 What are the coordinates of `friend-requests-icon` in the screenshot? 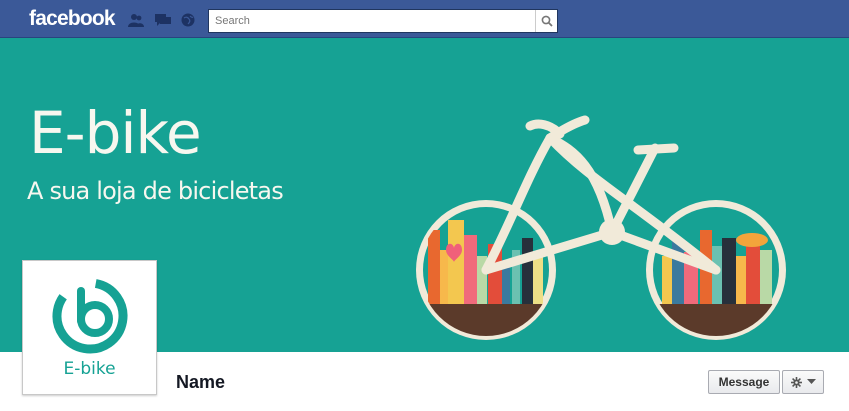 It's located at (136, 20).